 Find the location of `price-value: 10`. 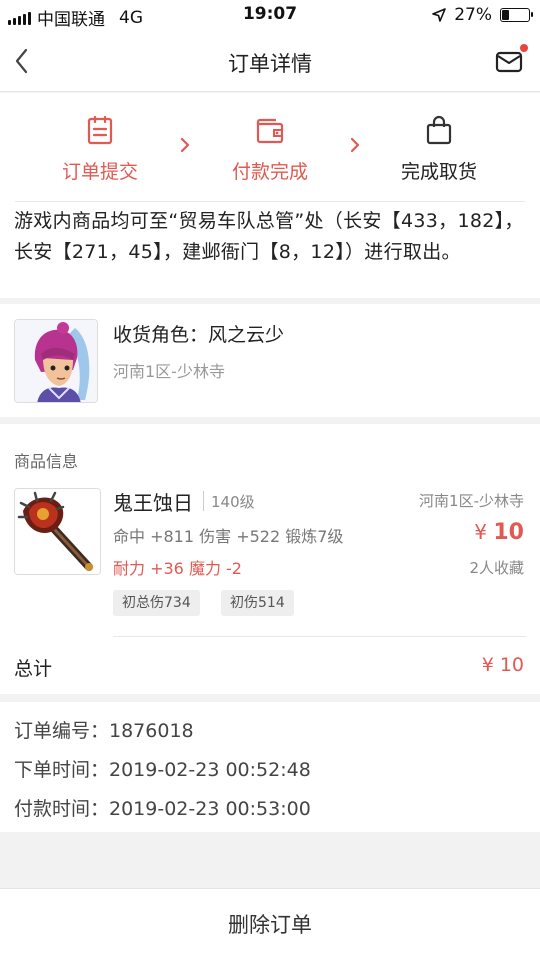

price-value: 10 is located at coordinates (508, 532).